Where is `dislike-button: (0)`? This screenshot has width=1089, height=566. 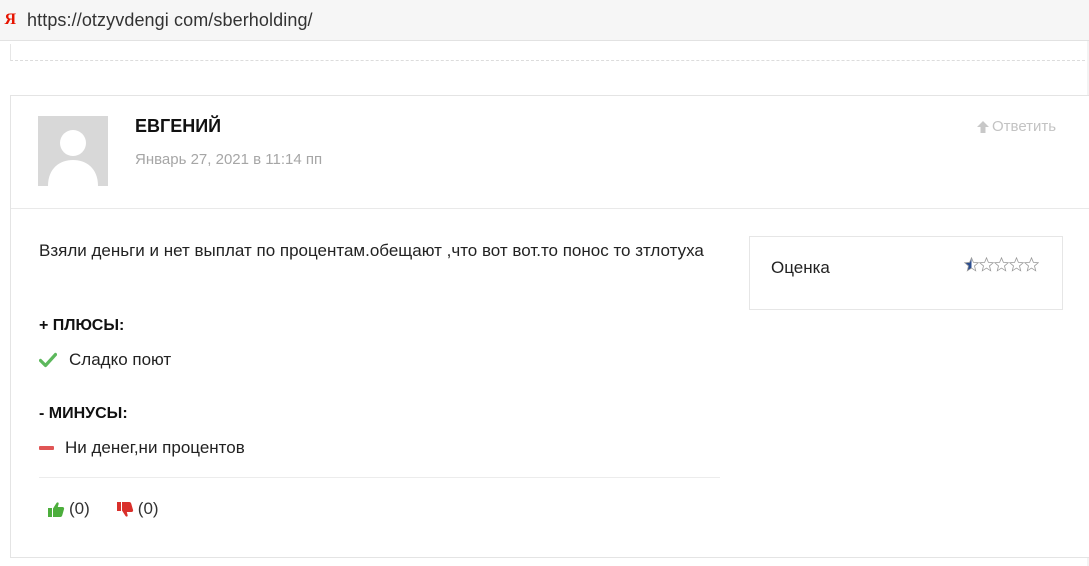 dislike-button: (0) is located at coordinates (137, 509).